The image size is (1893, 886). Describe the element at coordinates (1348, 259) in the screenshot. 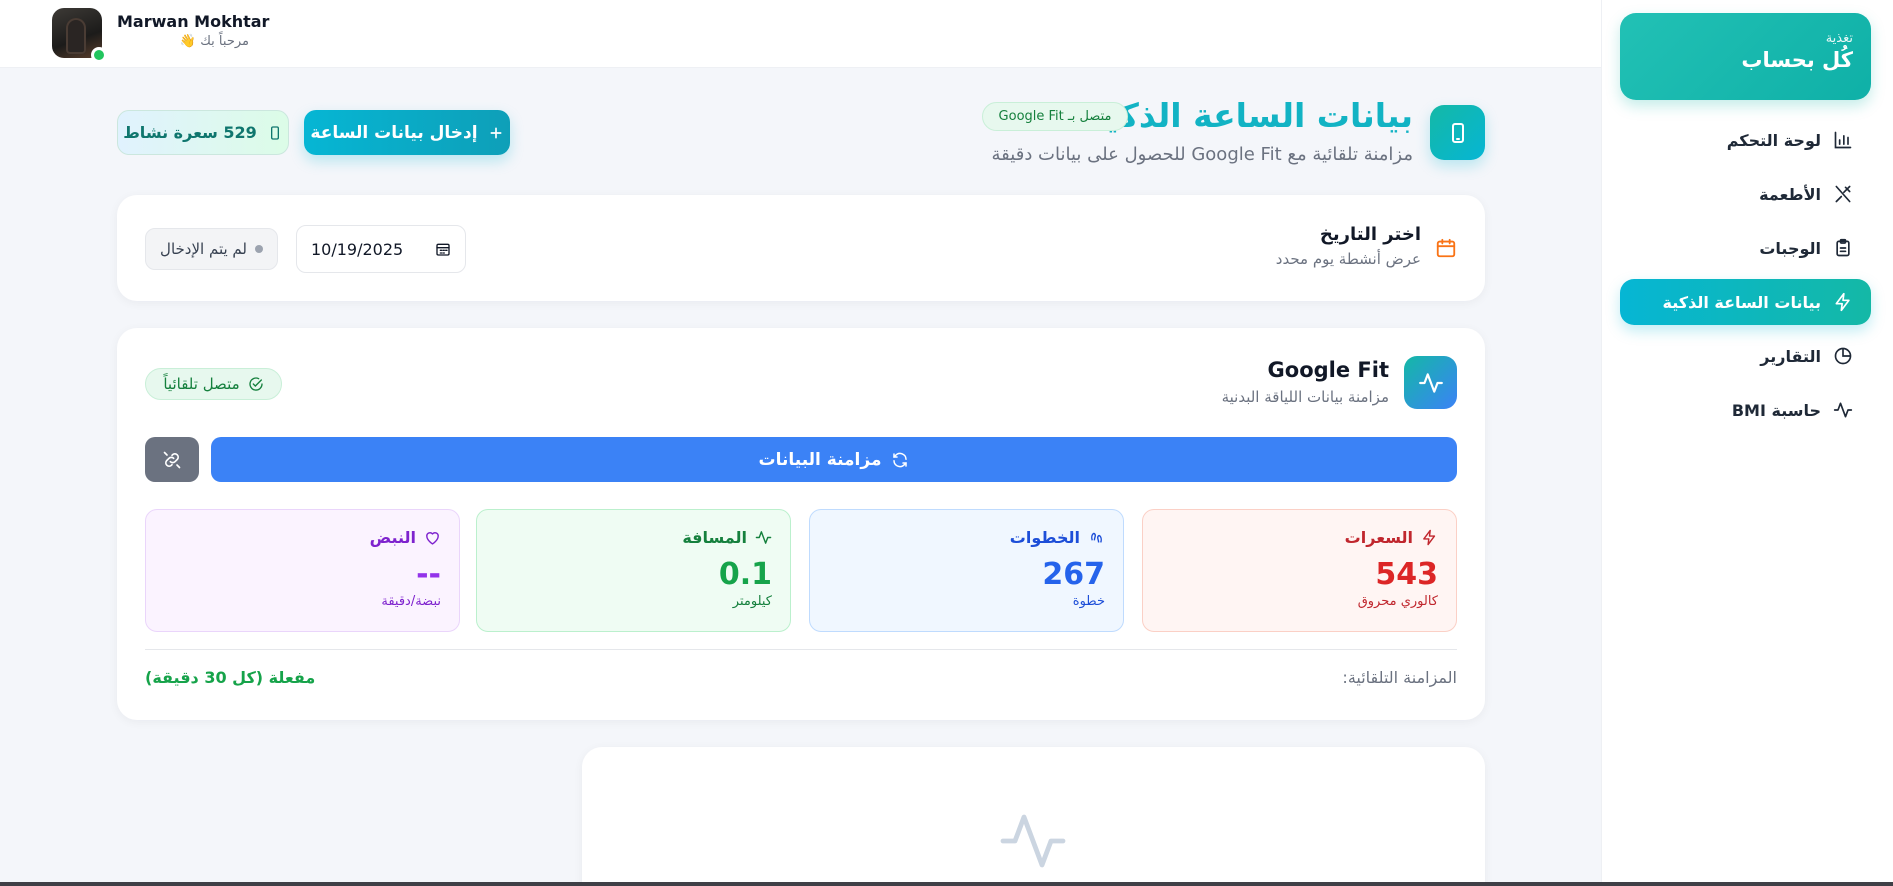

I see `date-hint: عرض أنشطة يوم محدد` at that location.